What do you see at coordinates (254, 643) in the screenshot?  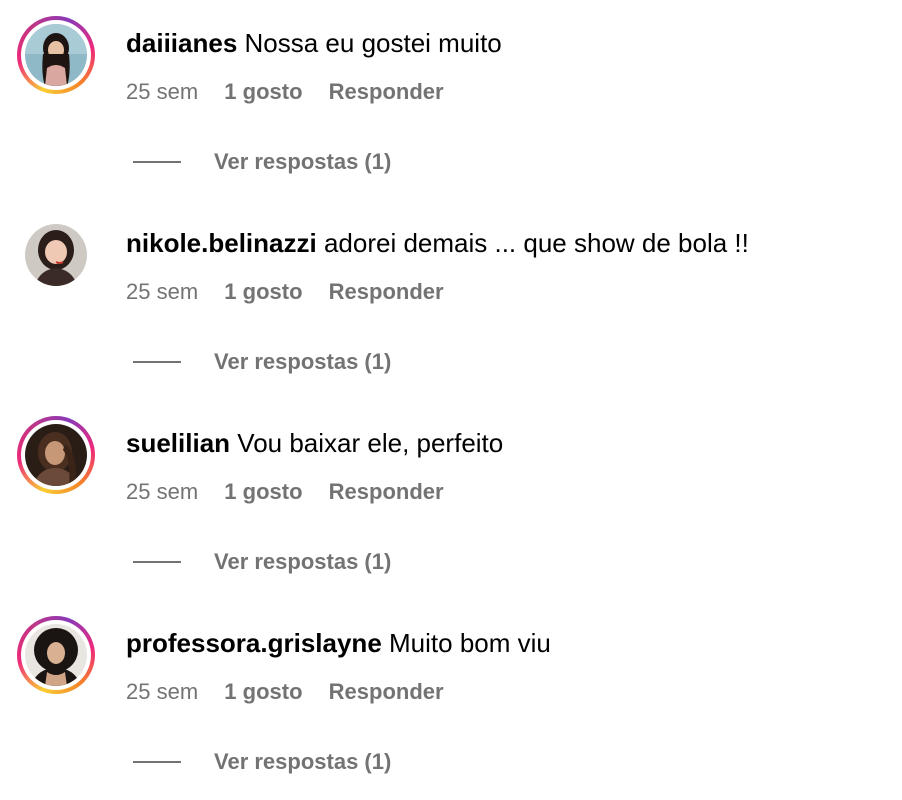 I see `comment-username: professora.grislayne` at bounding box center [254, 643].